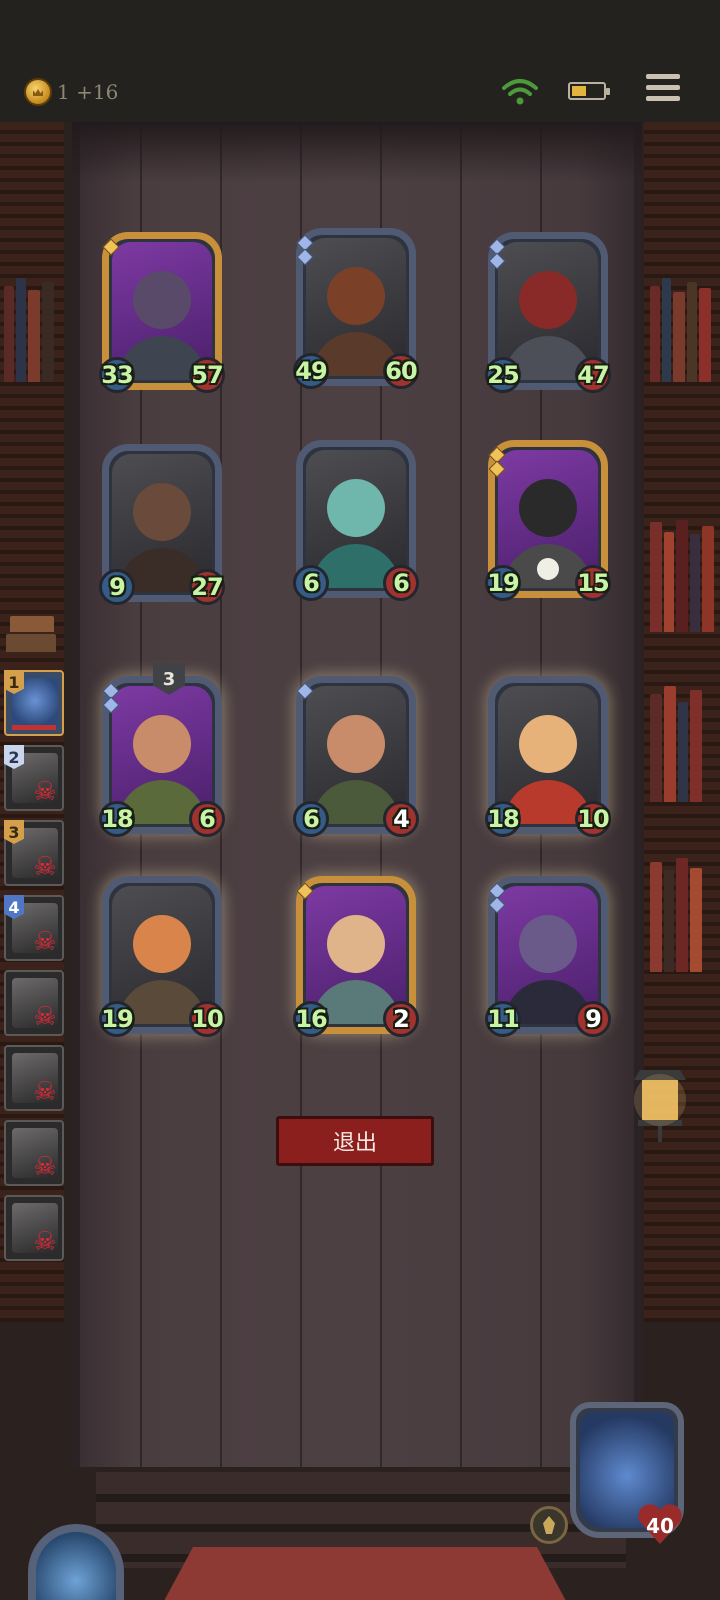  I want to click on status-bar: 1 +16, so click(360, 61).